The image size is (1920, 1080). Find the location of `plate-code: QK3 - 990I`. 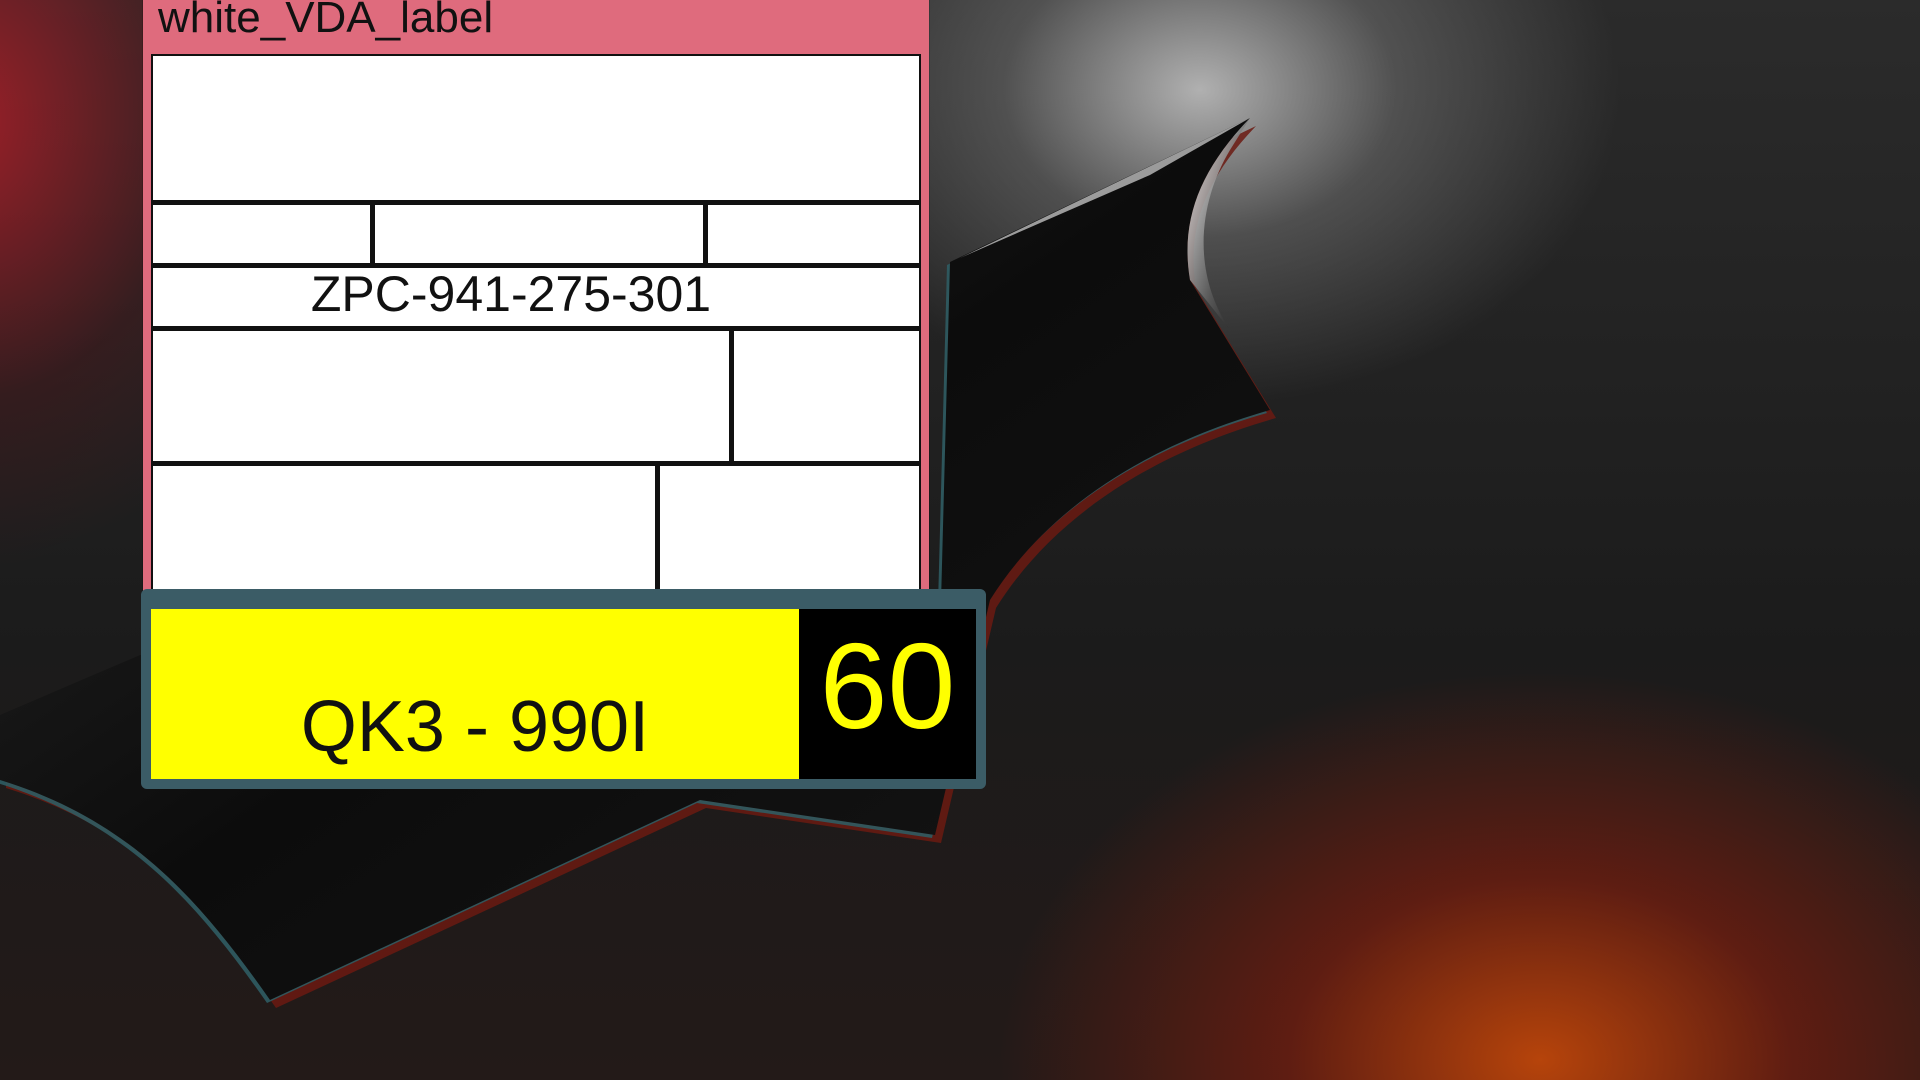

plate-code: QK3 - 990I is located at coordinates (475, 727).